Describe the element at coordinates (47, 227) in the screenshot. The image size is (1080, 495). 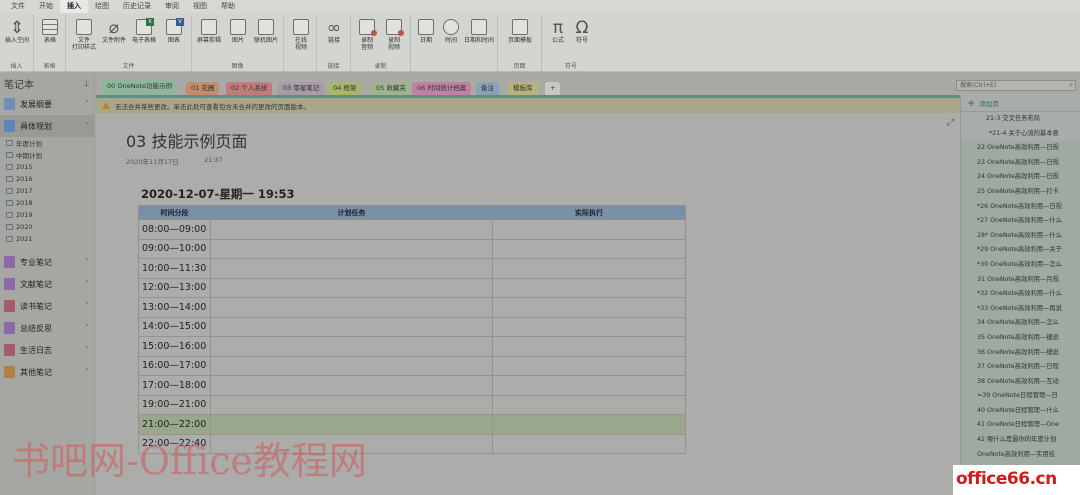
I see `section-item: 2020` at that location.